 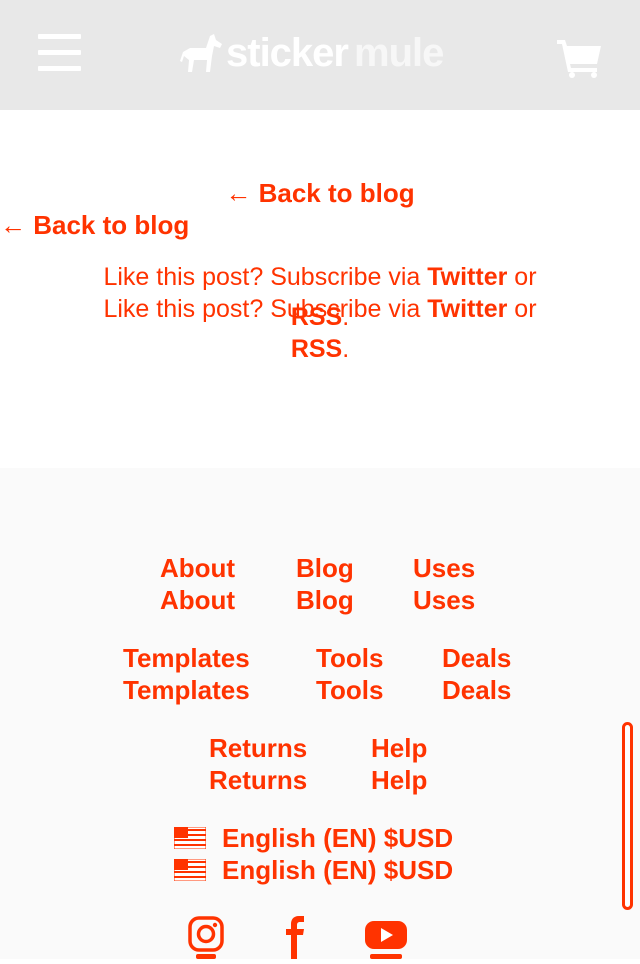 What do you see at coordinates (399, 748) in the screenshot?
I see `footer-link-help: Help` at bounding box center [399, 748].